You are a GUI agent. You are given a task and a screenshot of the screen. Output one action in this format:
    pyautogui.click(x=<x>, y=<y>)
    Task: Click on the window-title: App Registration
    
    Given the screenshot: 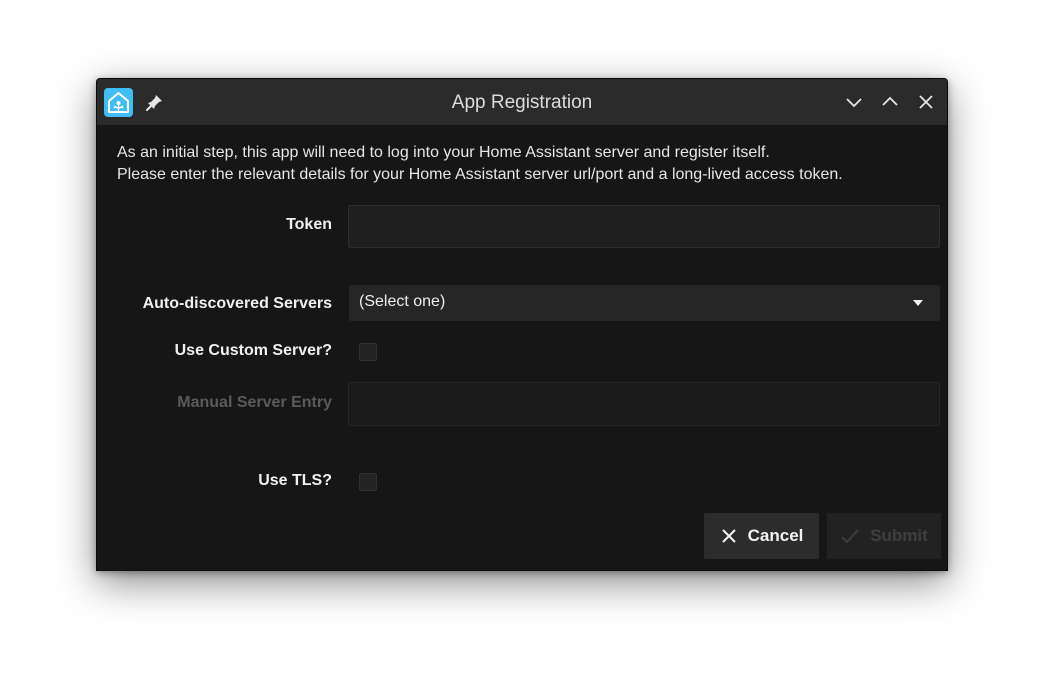 What is the action you would take?
    pyautogui.click(x=522, y=102)
    